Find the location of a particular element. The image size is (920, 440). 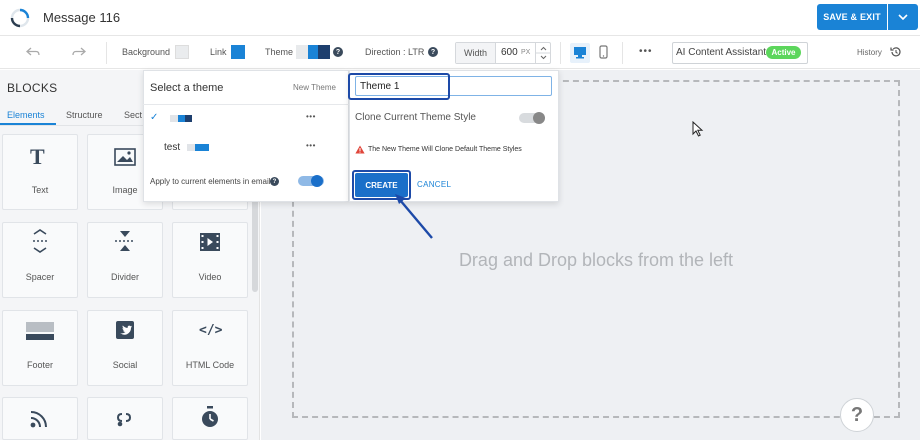

drop-zone-text: Drag and Drop blocks from the left is located at coordinates (596, 260).